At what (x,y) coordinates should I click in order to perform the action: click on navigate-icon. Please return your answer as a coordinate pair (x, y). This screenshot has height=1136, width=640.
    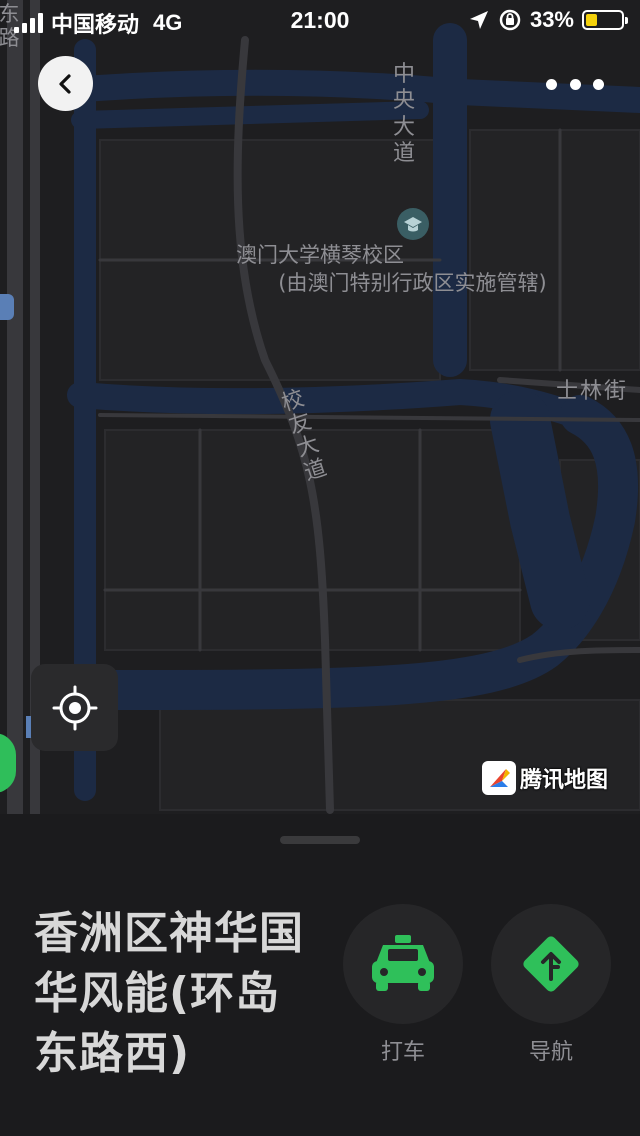
    Looking at the image, I should click on (551, 964).